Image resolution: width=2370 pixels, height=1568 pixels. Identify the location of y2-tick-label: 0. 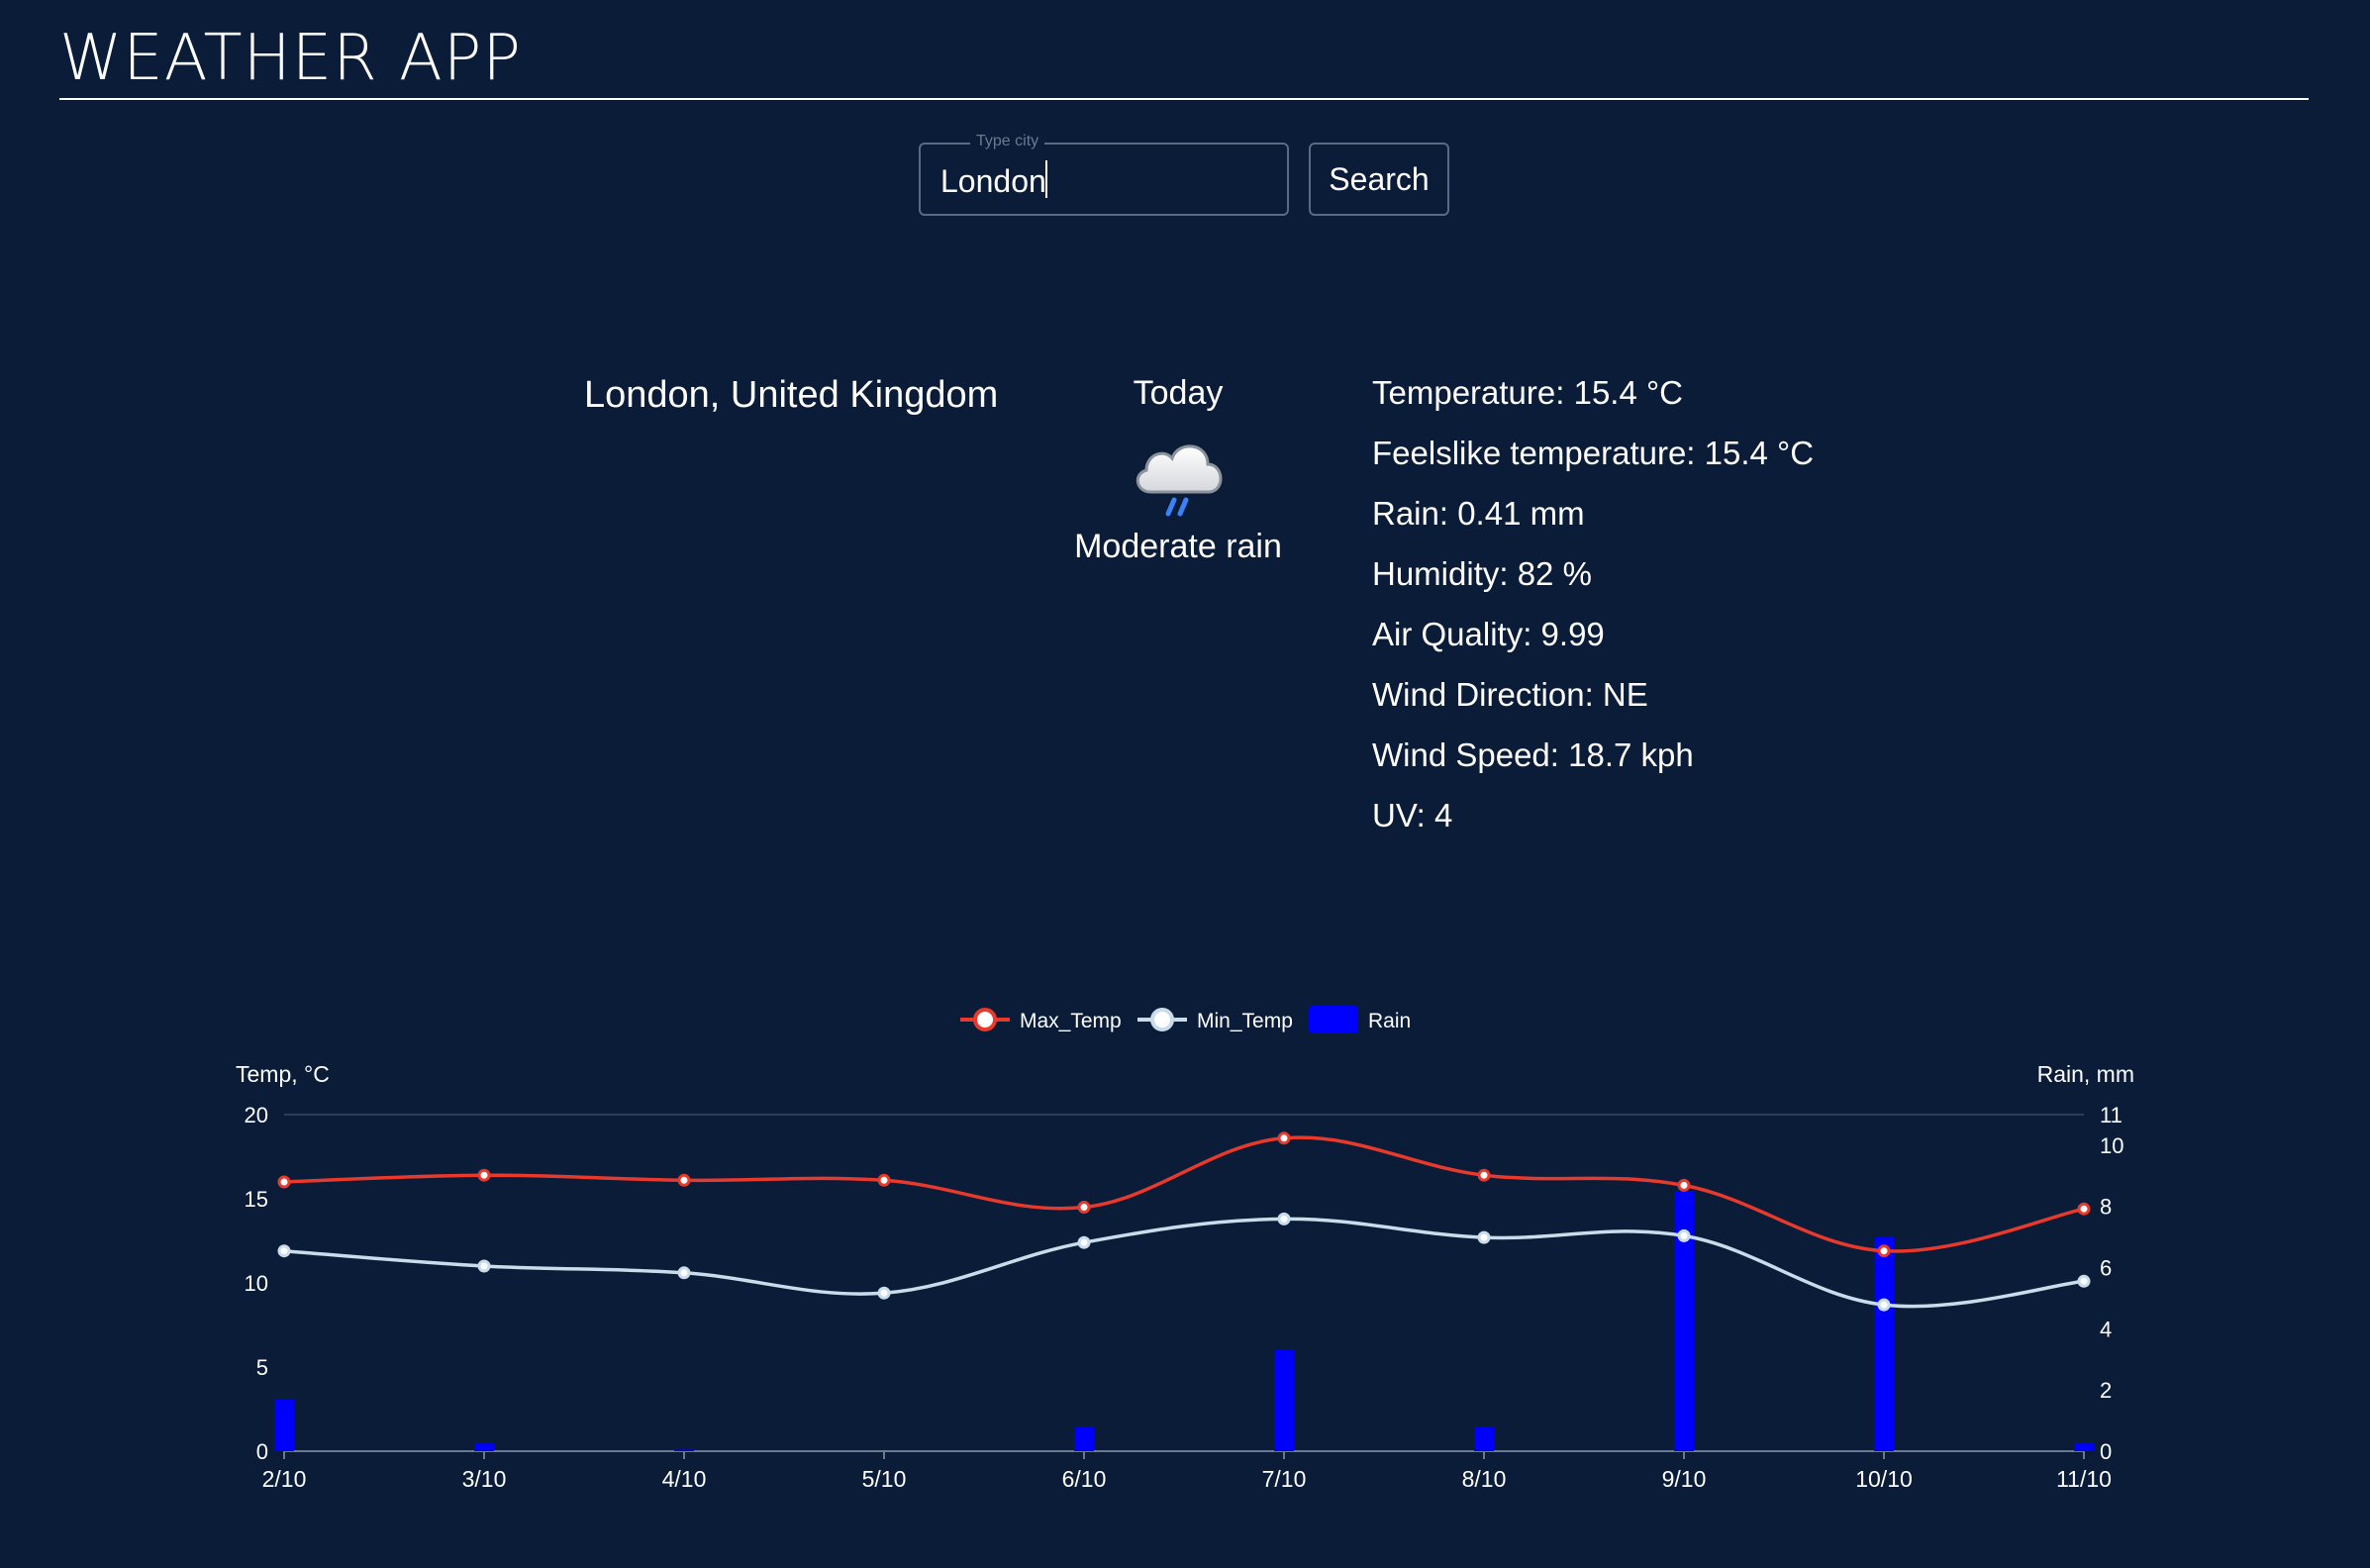
(2106, 1451).